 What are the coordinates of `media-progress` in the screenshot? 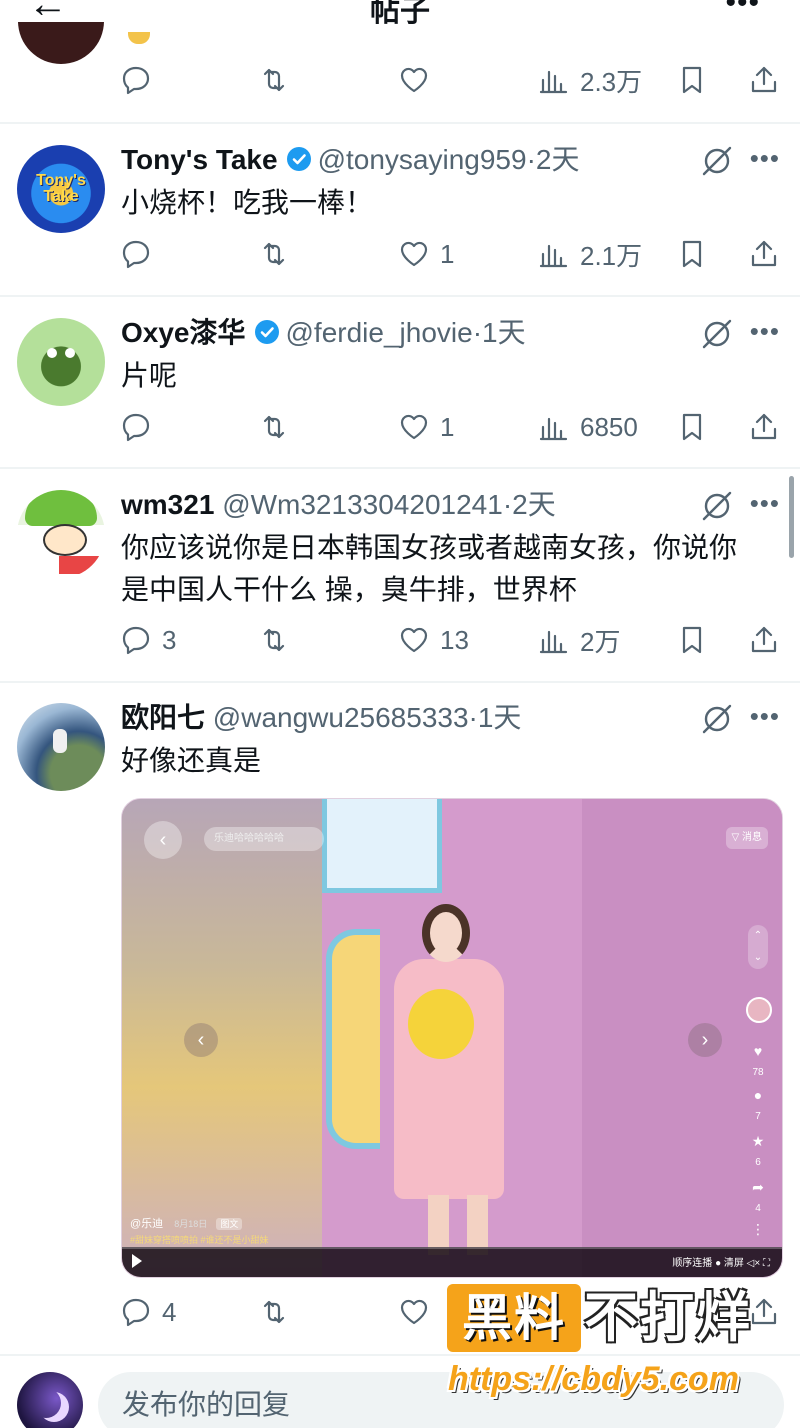 It's located at (452, 1248).